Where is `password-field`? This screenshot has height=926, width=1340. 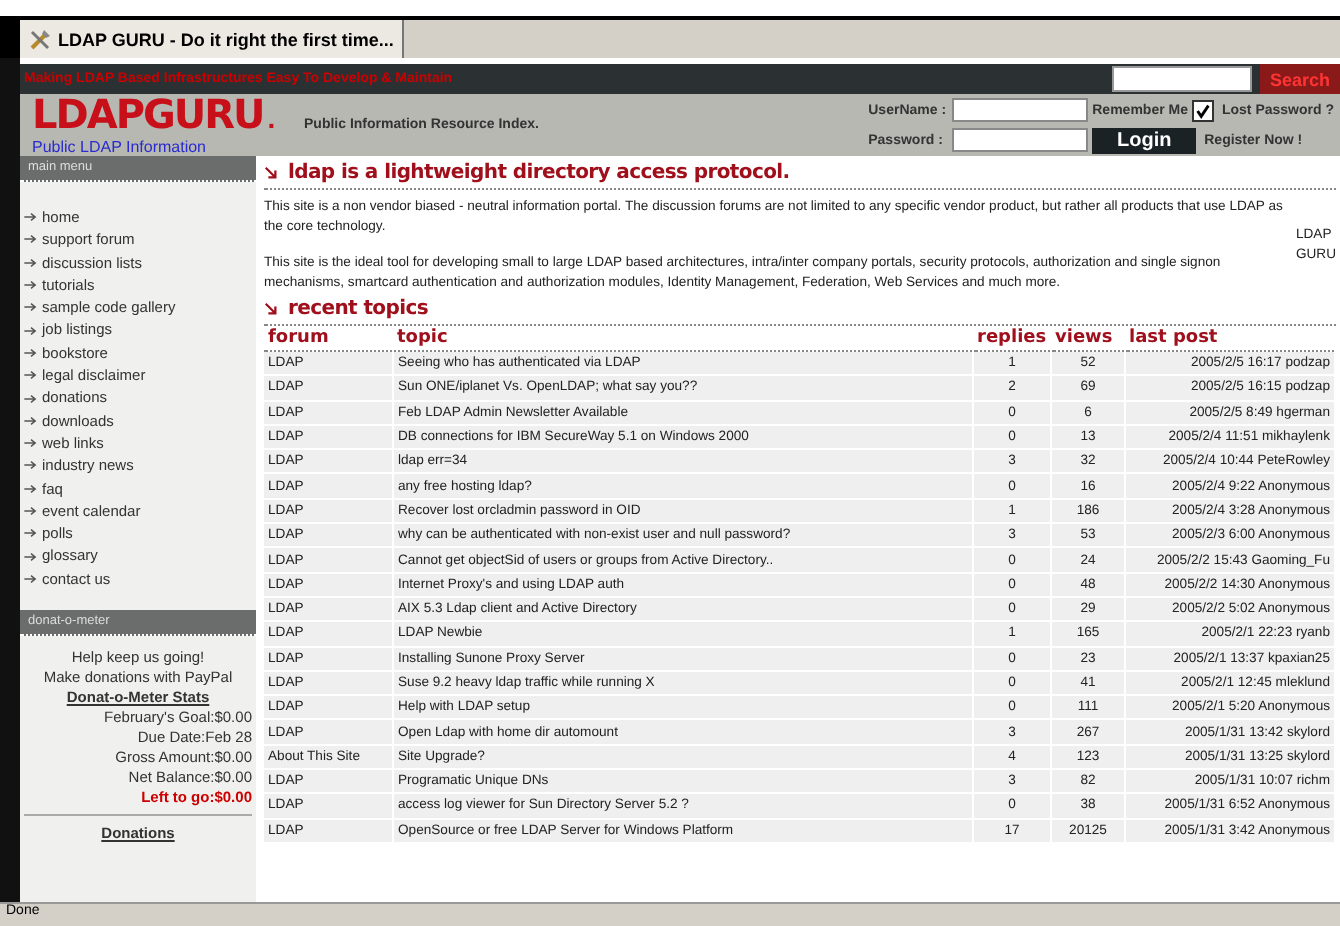 password-field is located at coordinates (1020, 140).